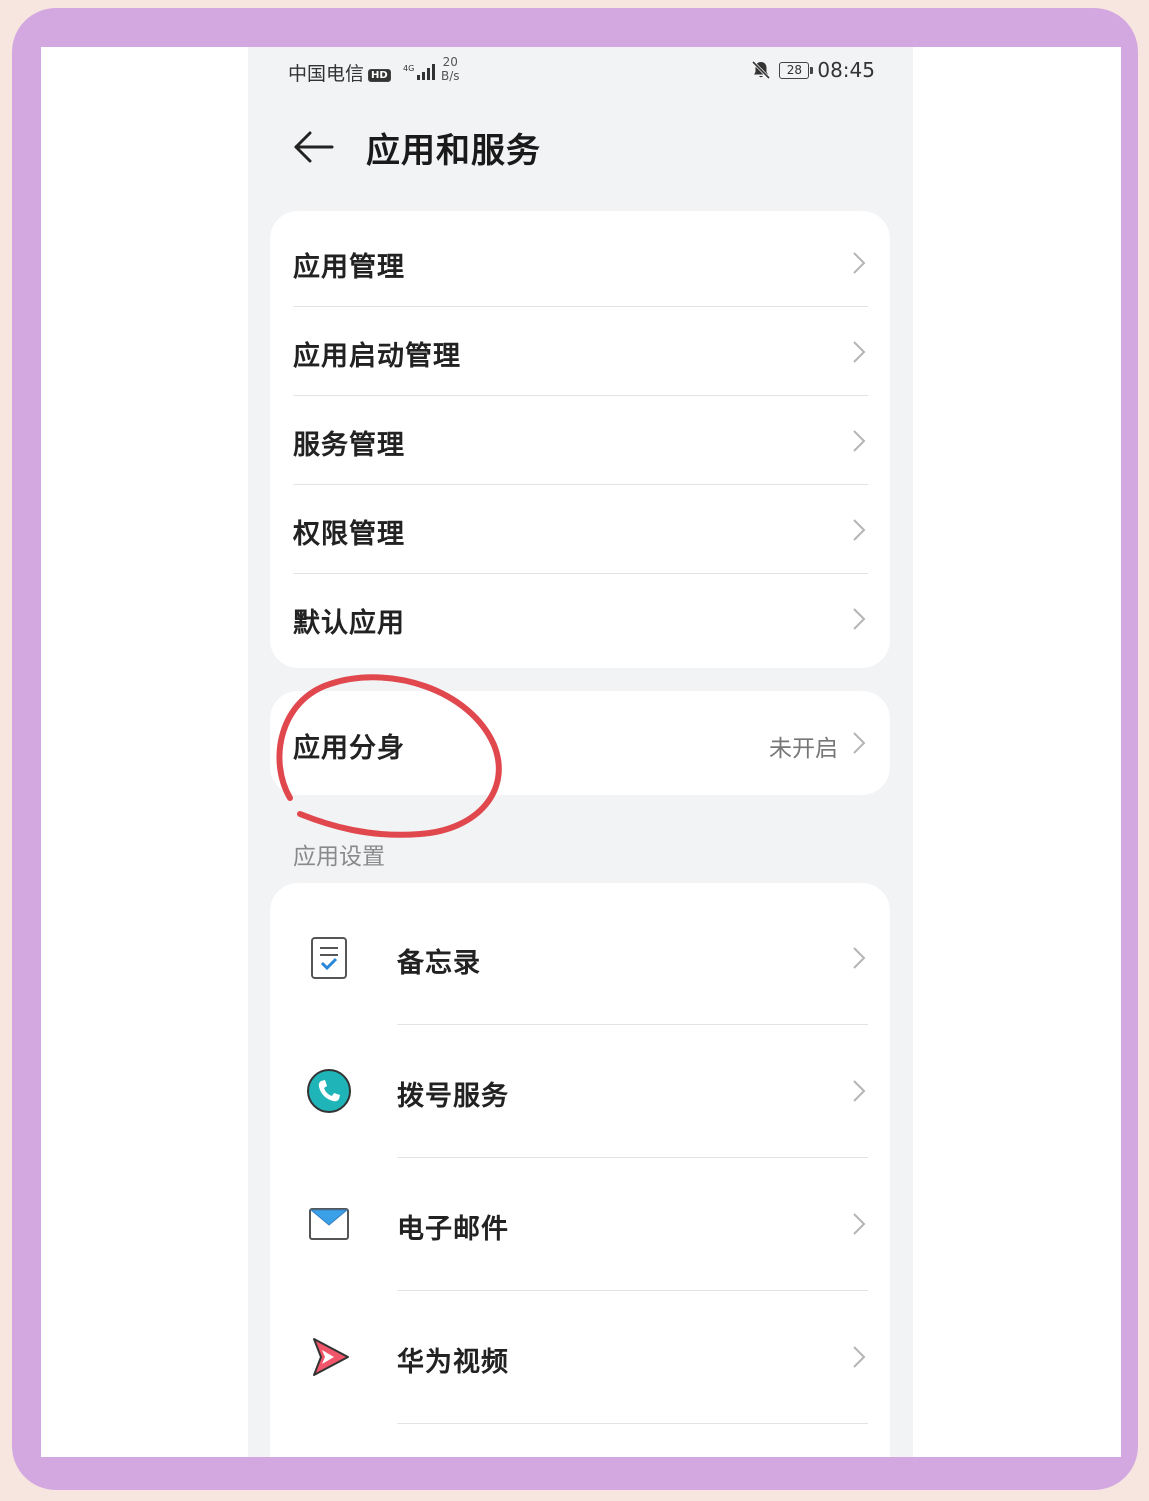 The image size is (1149, 1501). Describe the element at coordinates (329, 958) in the screenshot. I see `notepad-icon` at that location.